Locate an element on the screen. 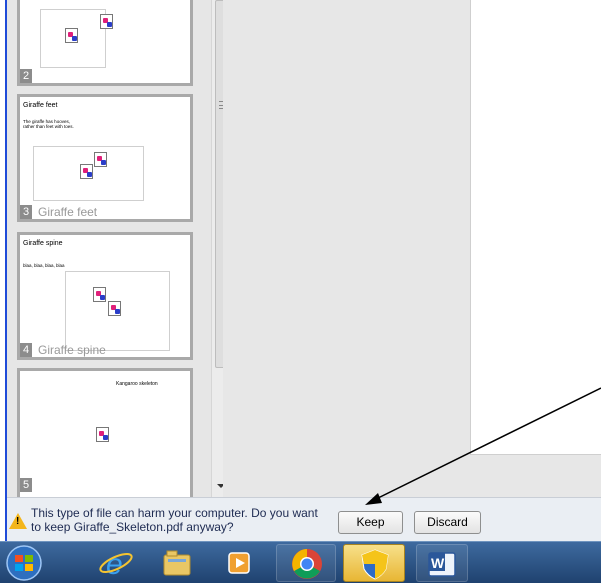 The height and width of the screenshot is (583, 601). start-orb-icon is located at coordinates (24, 563).